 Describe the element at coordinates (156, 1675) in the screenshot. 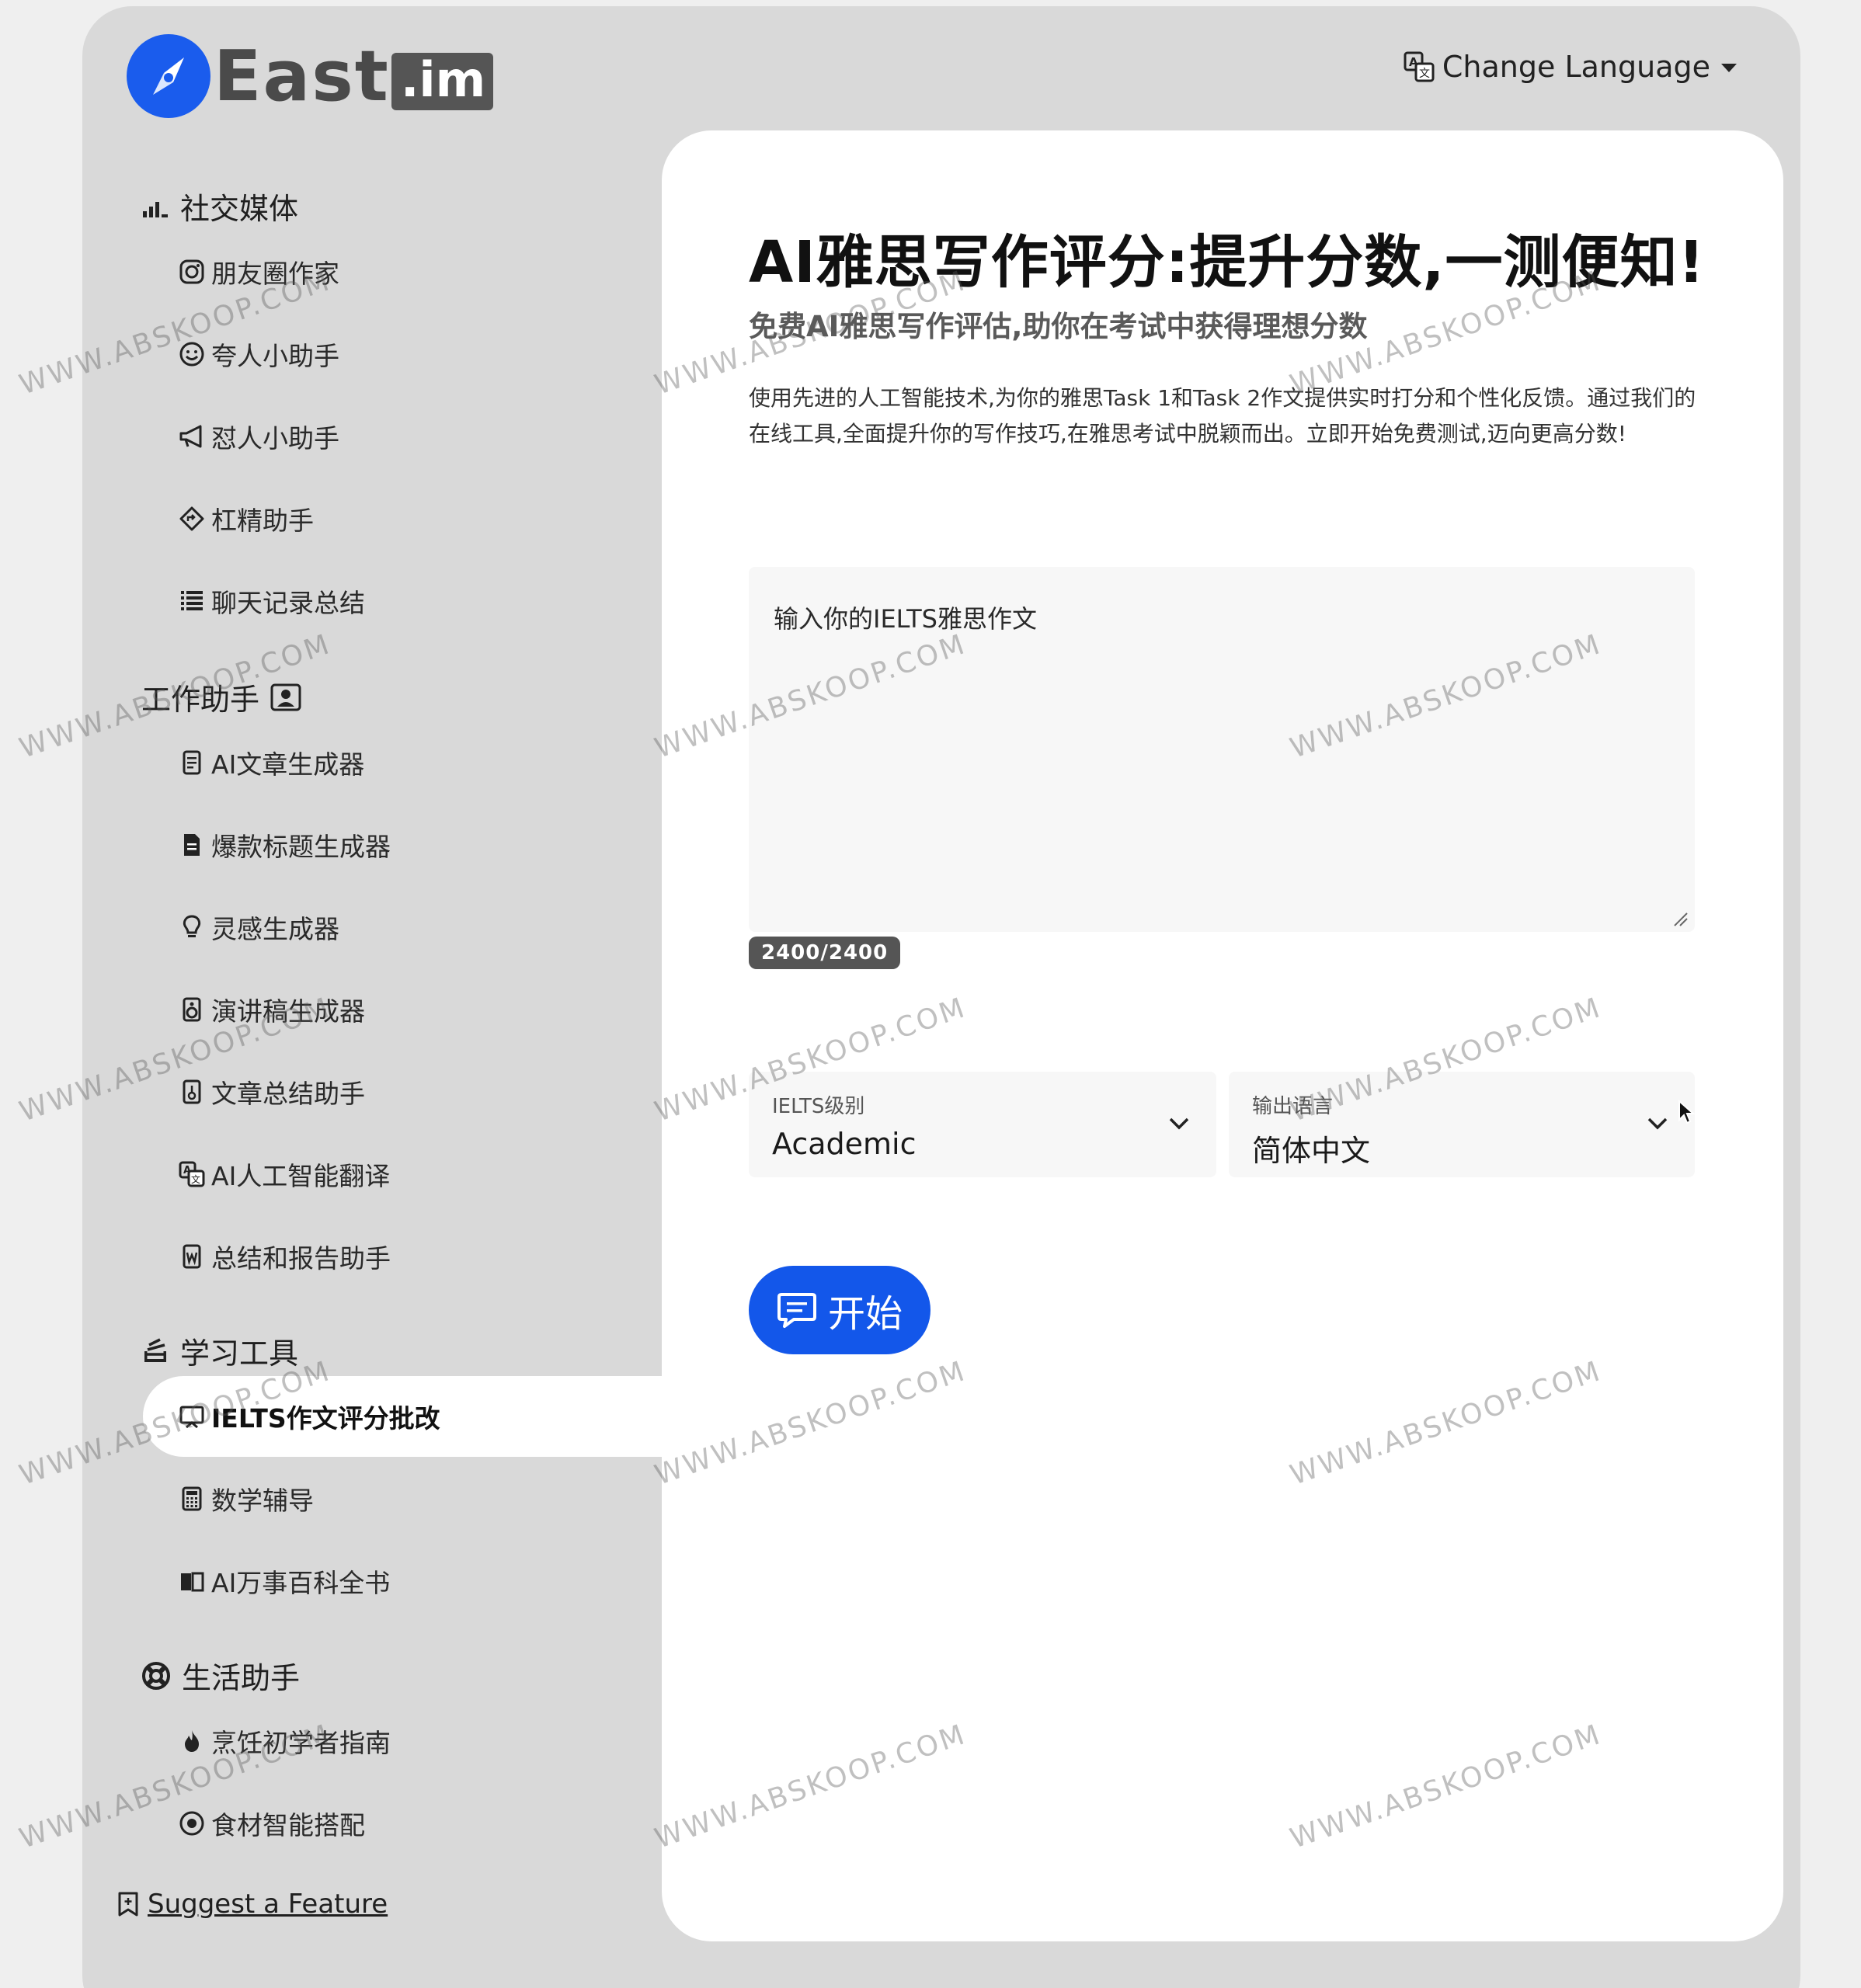

I see `life-ring-icon` at that location.